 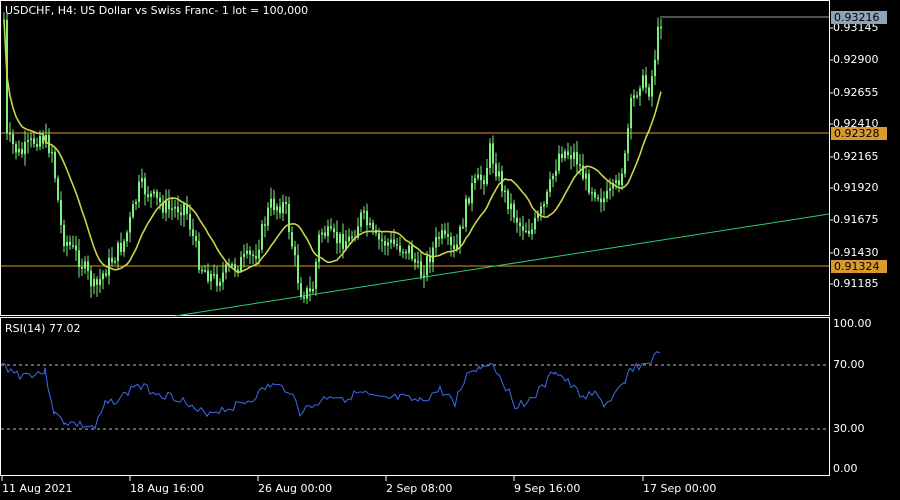 What do you see at coordinates (856, 92) in the screenshot?
I see `price-label-3: 0.92655` at bounding box center [856, 92].